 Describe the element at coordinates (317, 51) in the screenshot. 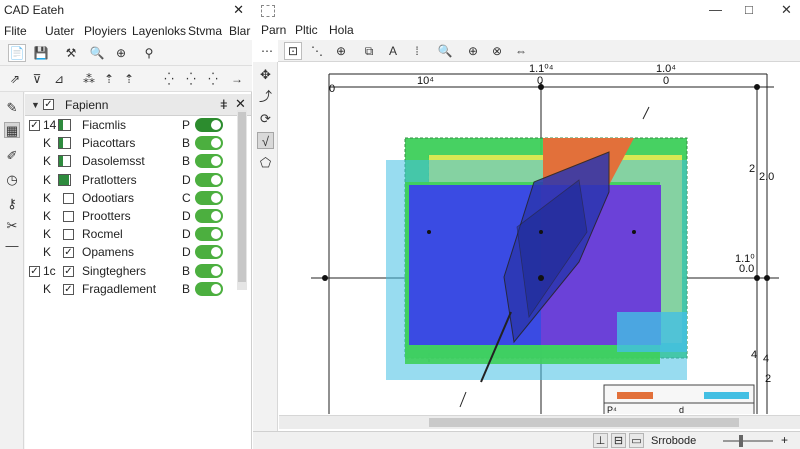

I see `snap-button: ⋱` at that location.